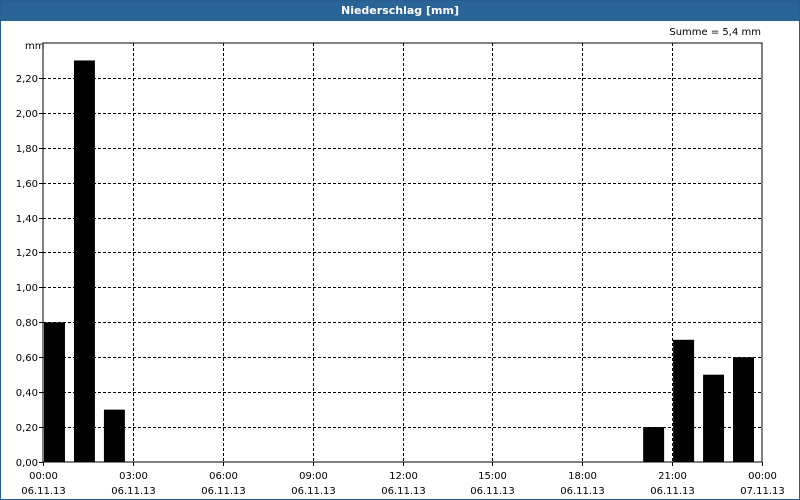 The width and height of the screenshot is (800, 500). I want to click on y-tick-label: 1,80, so click(27, 149).